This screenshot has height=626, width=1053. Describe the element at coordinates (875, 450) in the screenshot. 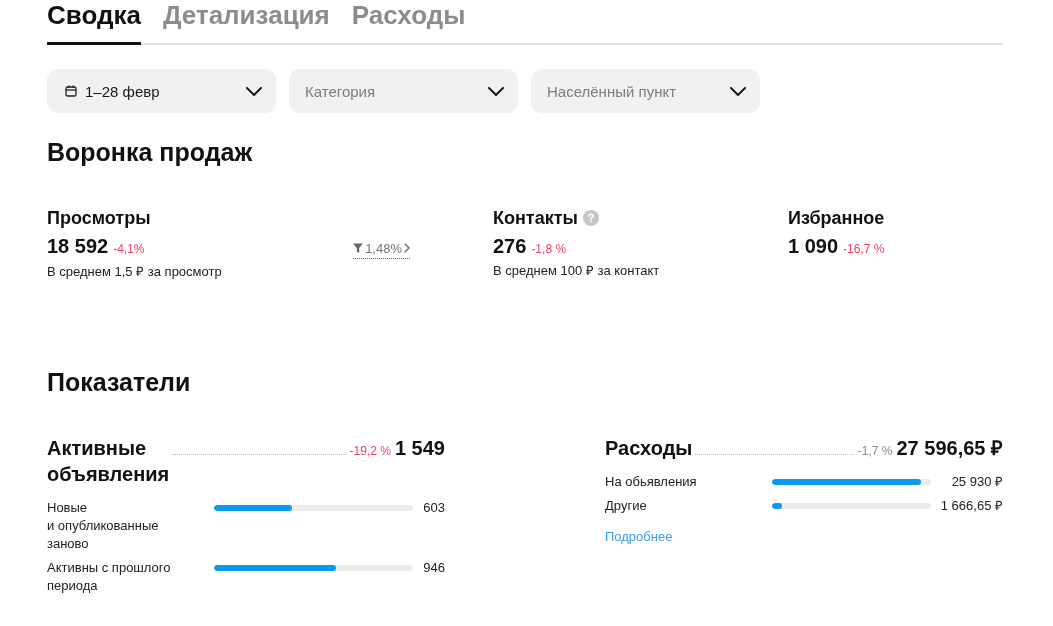

I see `change-percent: -1,7 %` at that location.